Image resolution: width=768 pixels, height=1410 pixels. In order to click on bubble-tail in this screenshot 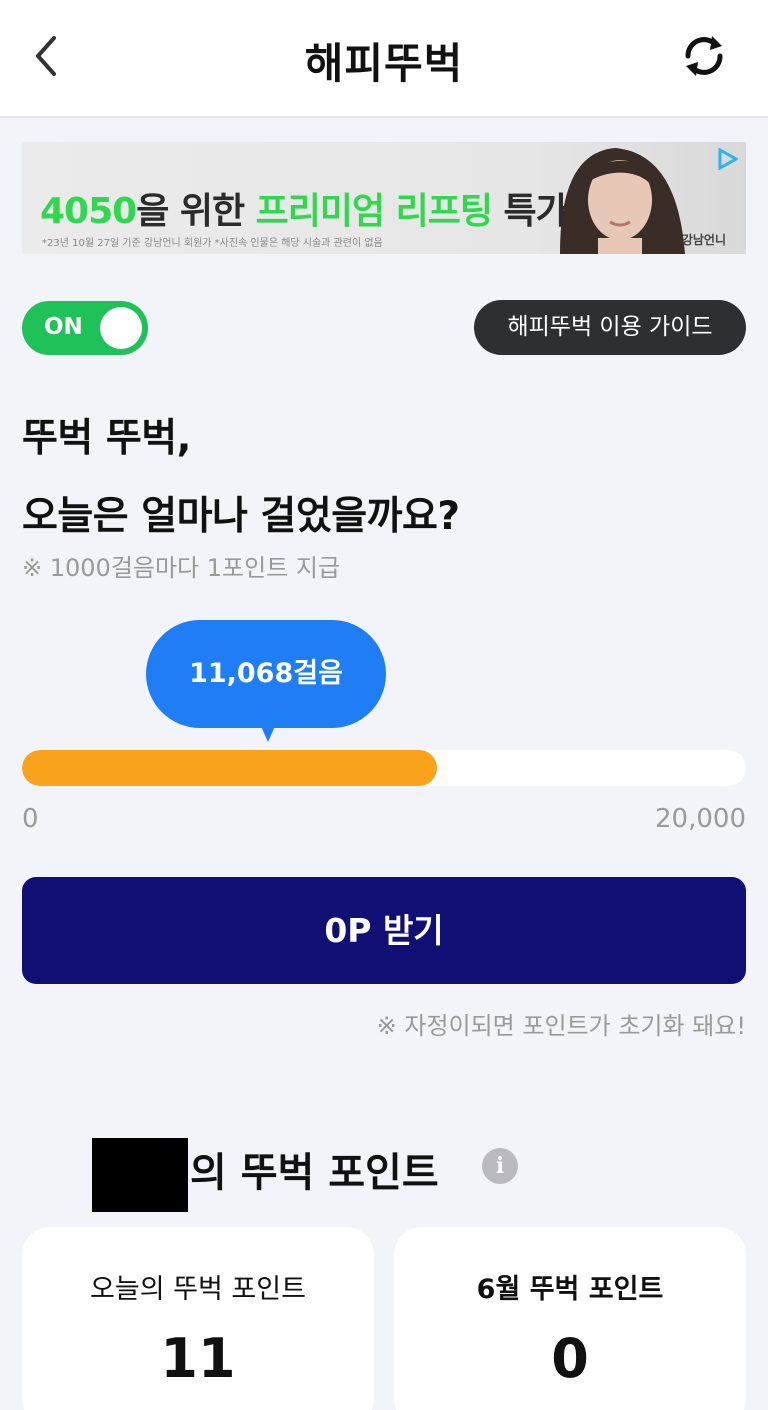, I will do `click(268, 734)`.